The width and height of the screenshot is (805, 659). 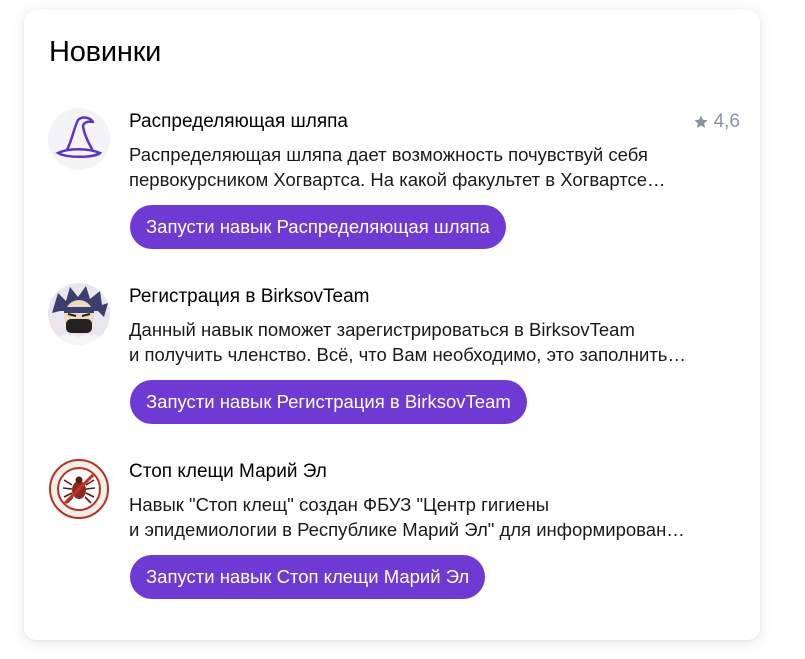 I want to click on star-icon, so click(x=701, y=122).